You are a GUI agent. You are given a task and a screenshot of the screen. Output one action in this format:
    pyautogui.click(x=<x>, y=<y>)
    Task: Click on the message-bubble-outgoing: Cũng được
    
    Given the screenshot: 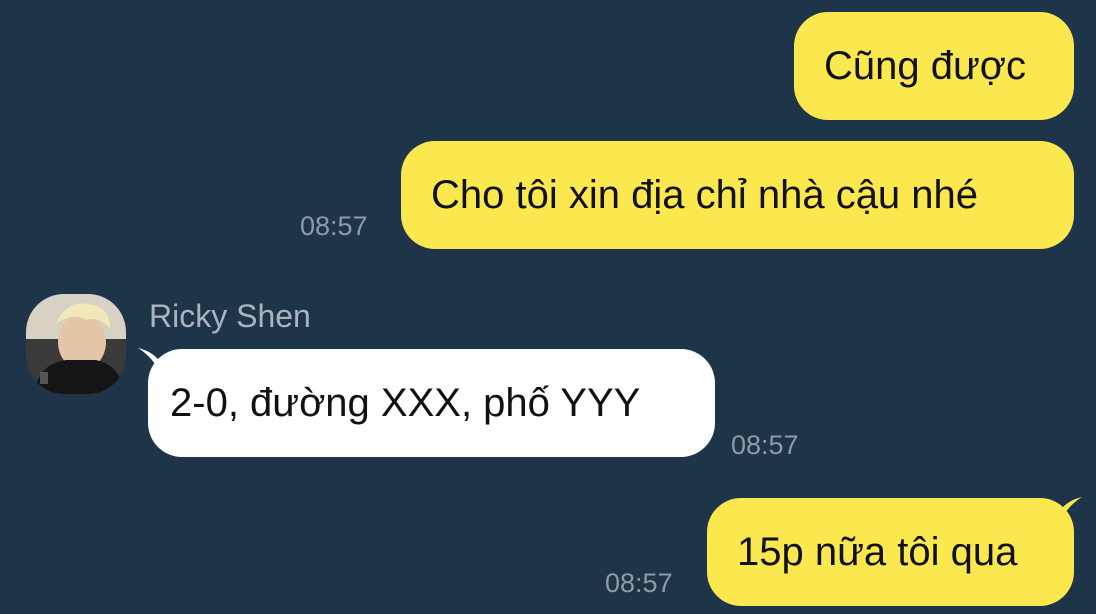 What is the action you would take?
    pyautogui.click(x=934, y=66)
    